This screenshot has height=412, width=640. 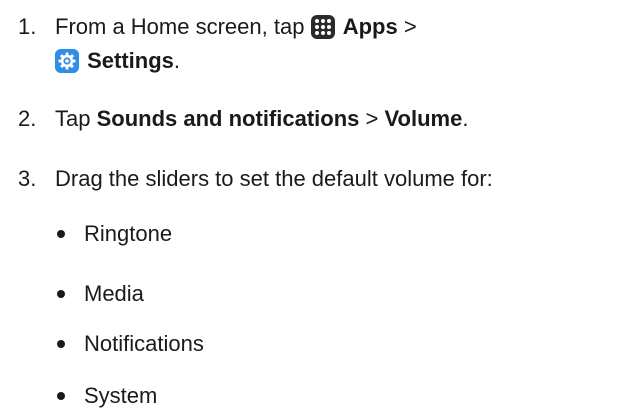 I want to click on step-1-text: From a Home screen, tap, so click(x=180, y=26).